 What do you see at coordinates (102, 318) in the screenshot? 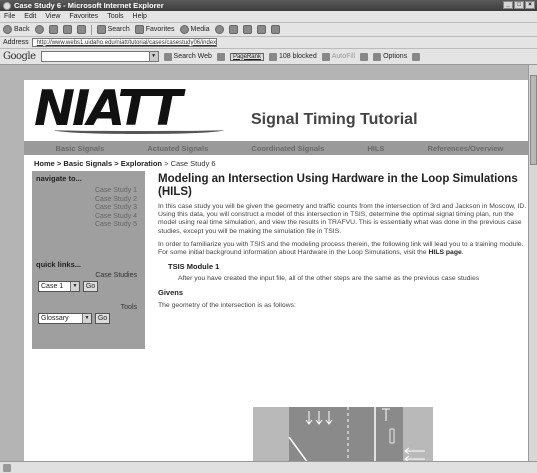
I see `tools-go-button: Go` at bounding box center [102, 318].